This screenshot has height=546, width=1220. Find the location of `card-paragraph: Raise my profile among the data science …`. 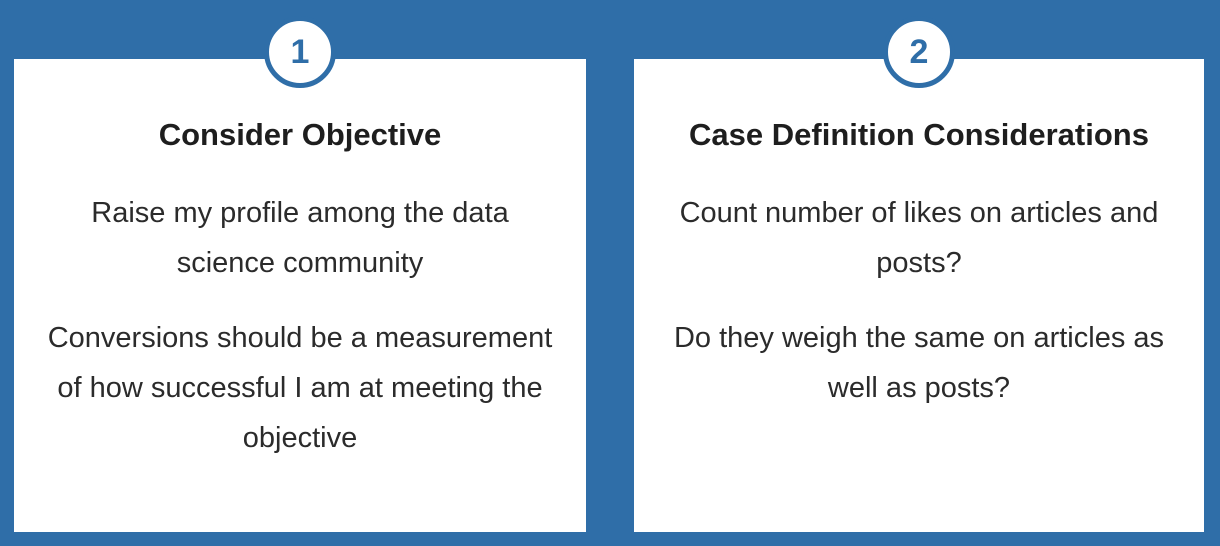

card-paragraph: Raise my profile among the data science … is located at coordinates (300, 238).